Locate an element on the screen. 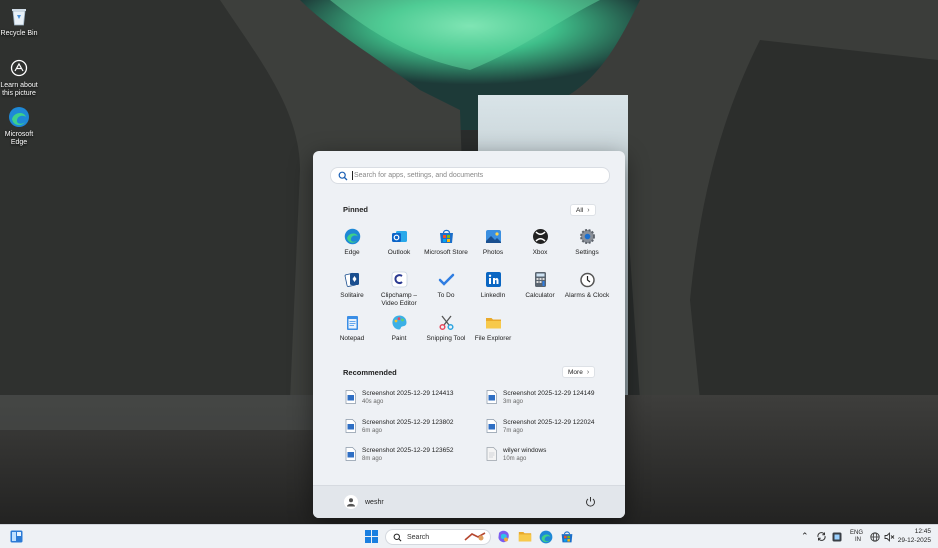 The height and width of the screenshot is (548, 938). taskbar: Search ⌃ ENG IN 12:45 29-12-2025 is located at coordinates (469, 536).